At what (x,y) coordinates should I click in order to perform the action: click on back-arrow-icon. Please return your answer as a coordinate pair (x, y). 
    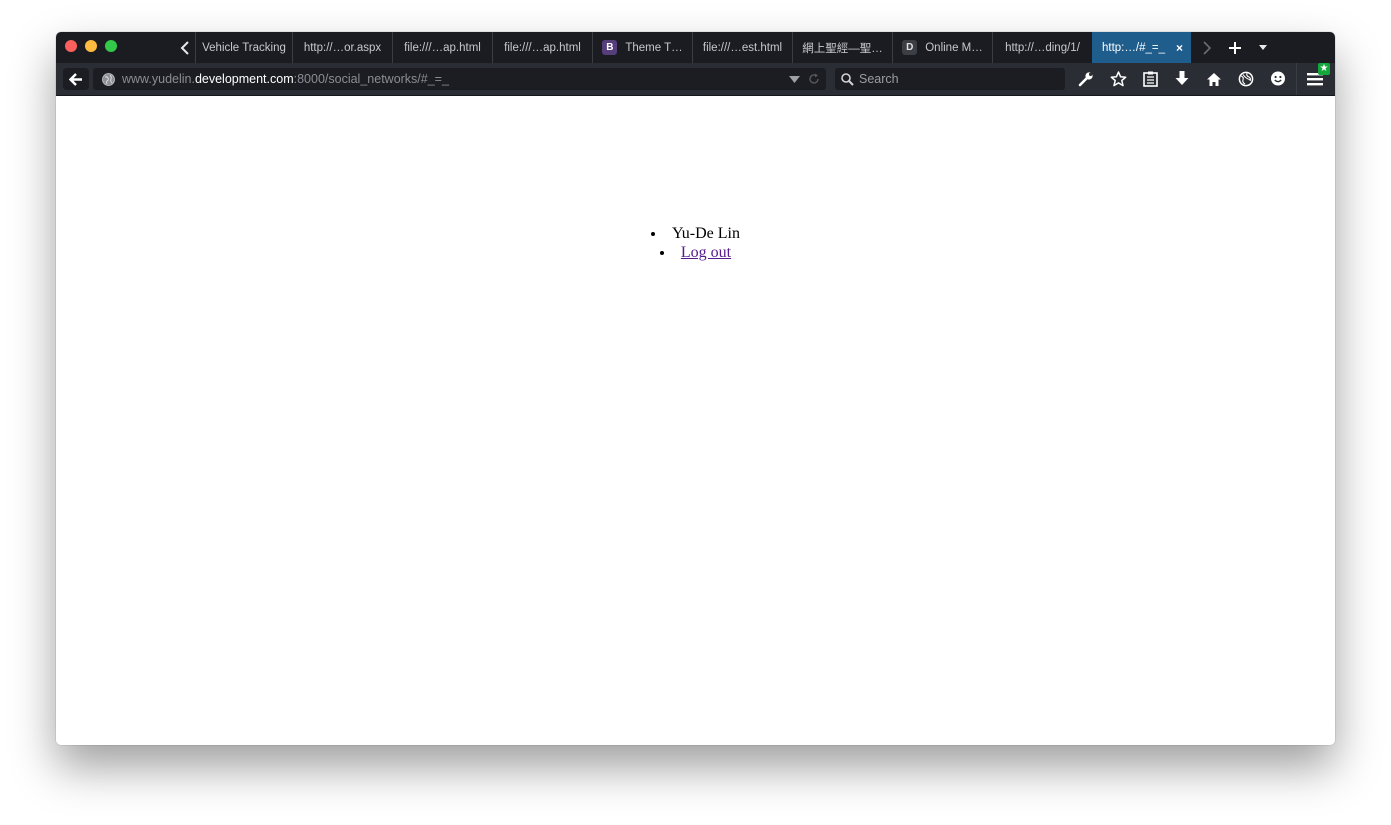
    Looking at the image, I should click on (75, 79).